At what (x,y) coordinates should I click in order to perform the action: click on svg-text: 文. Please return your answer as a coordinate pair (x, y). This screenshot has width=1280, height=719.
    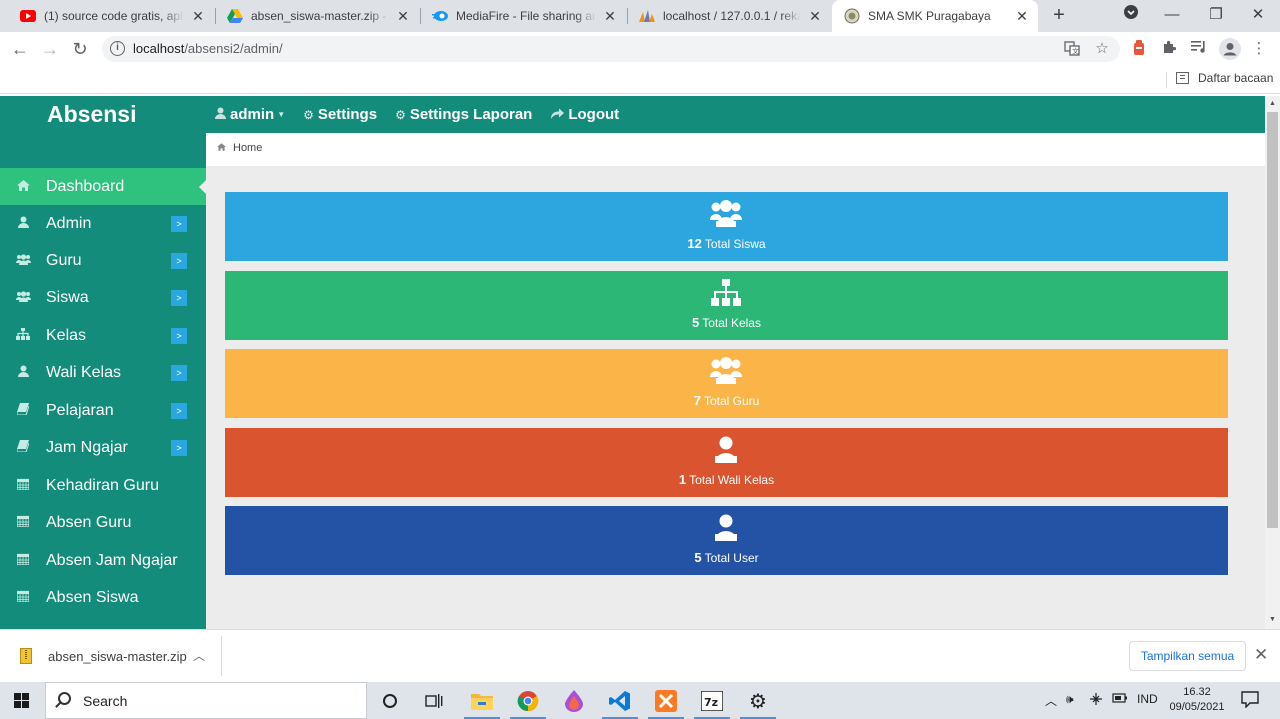
    Looking at the image, I should click on (1075, 51).